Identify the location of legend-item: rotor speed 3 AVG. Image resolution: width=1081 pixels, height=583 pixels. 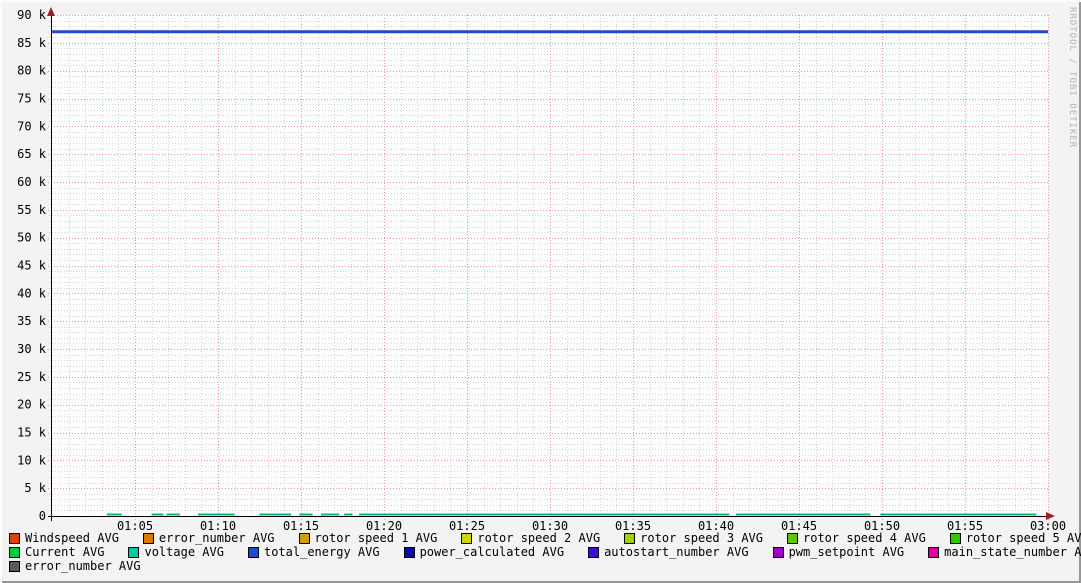
(693, 538).